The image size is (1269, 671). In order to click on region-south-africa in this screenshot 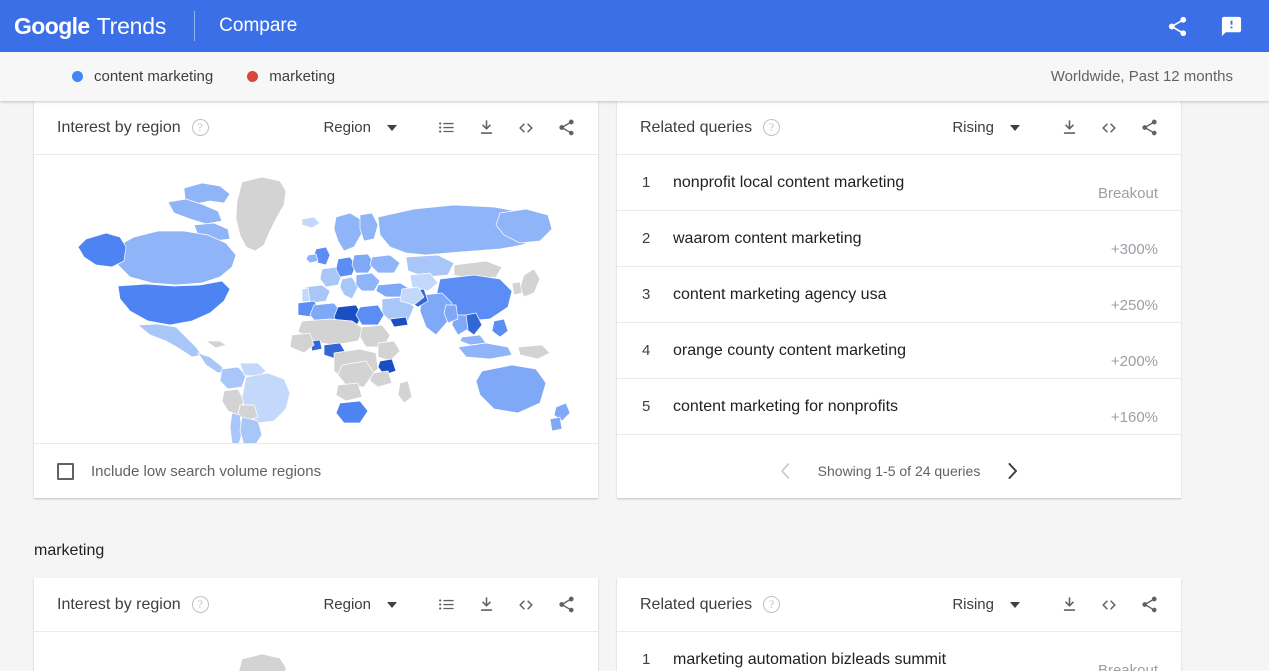, I will do `click(352, 412)`.